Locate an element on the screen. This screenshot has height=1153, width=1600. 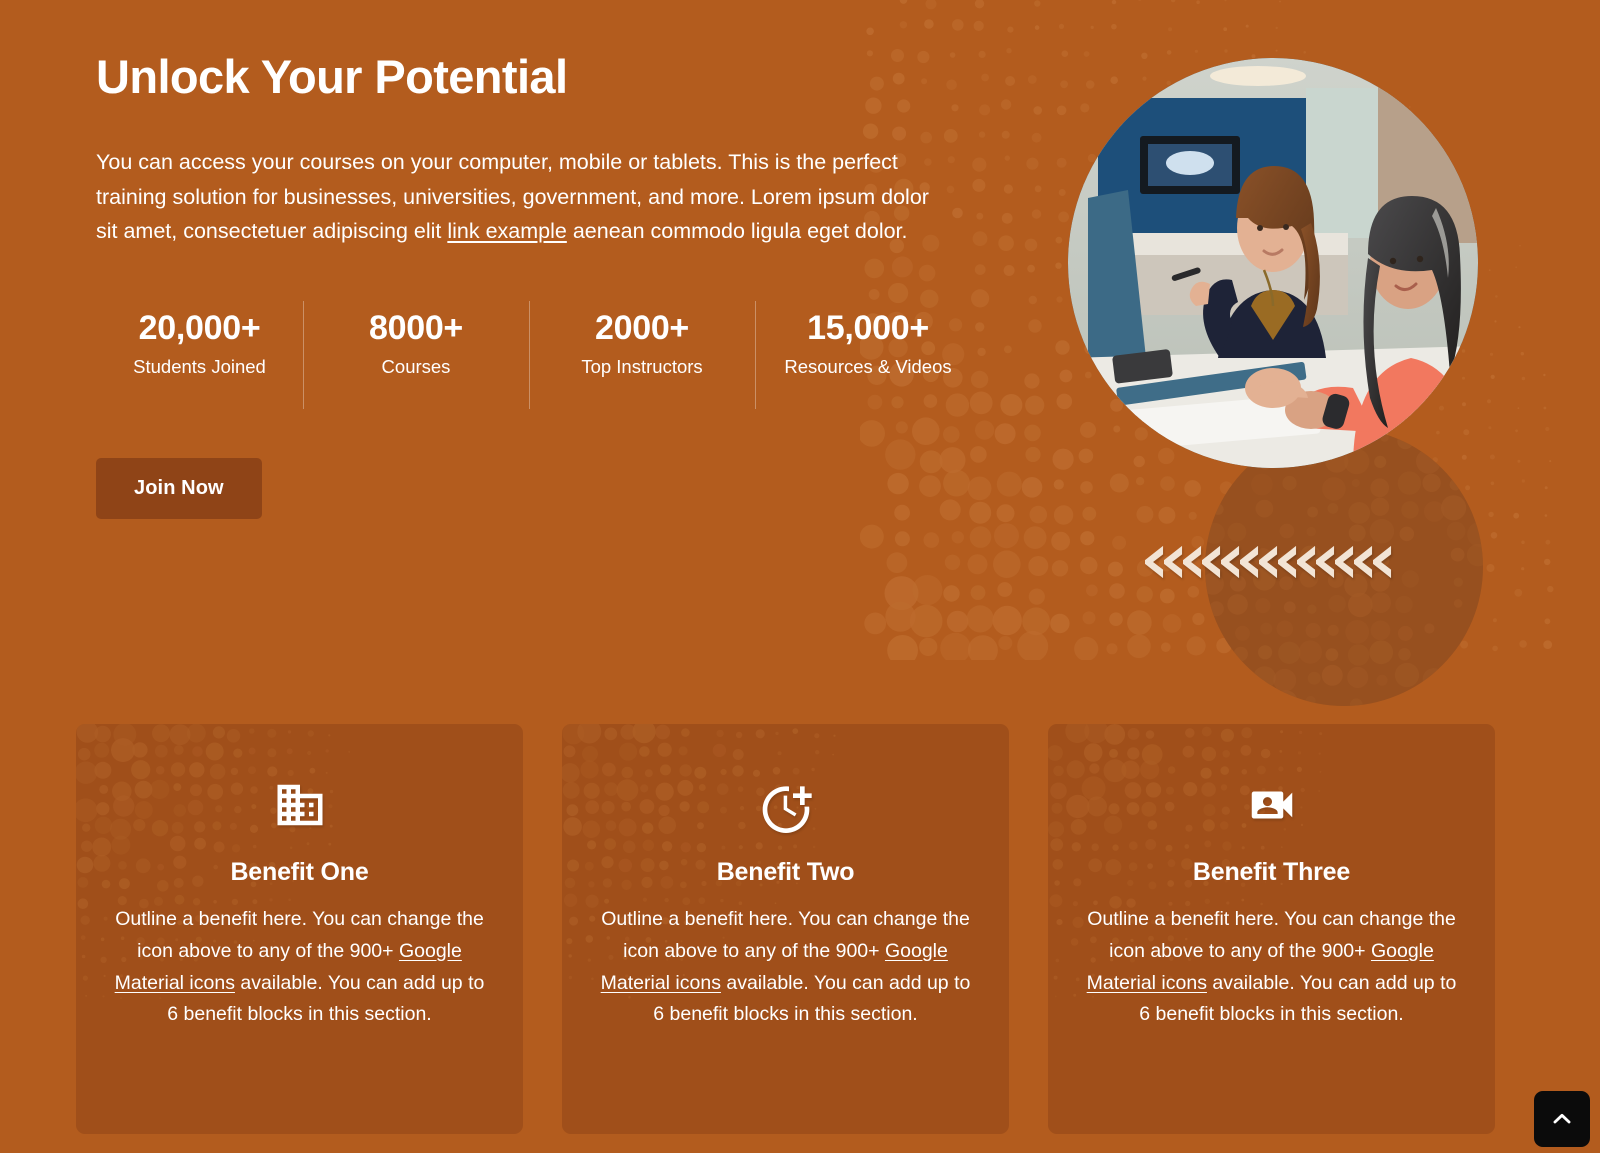
stat-label: Resources & Videos is located at coordinates (868, 366).